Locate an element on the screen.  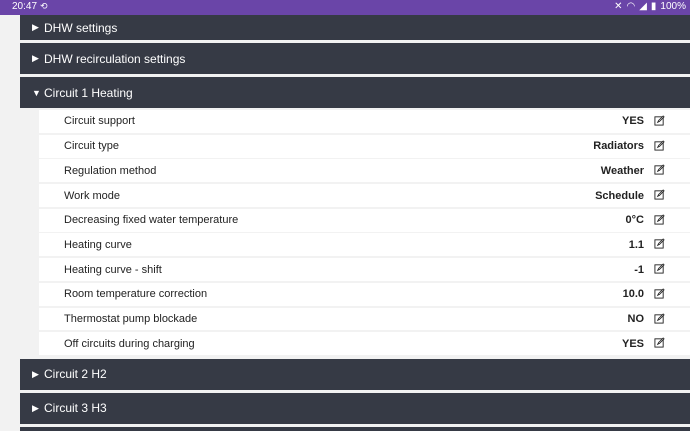
section-circuit1: ▼ Circuit 1 Heating is located at coordinates (355, 92).